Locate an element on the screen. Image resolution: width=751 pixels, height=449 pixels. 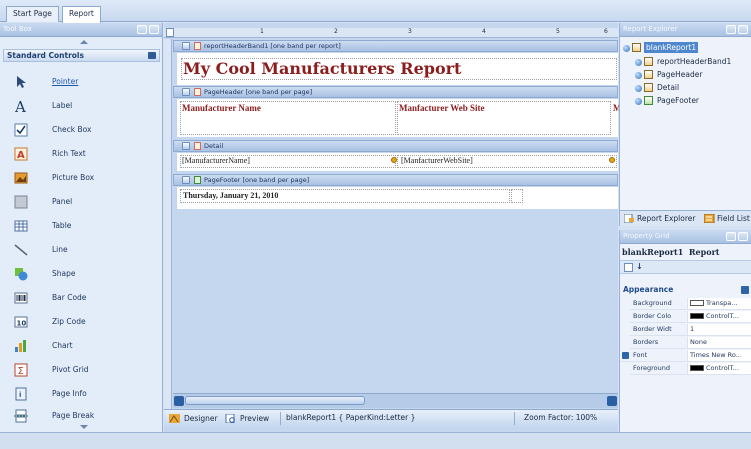
tool-pointer: Pointer is located at coordinates (86, 83).